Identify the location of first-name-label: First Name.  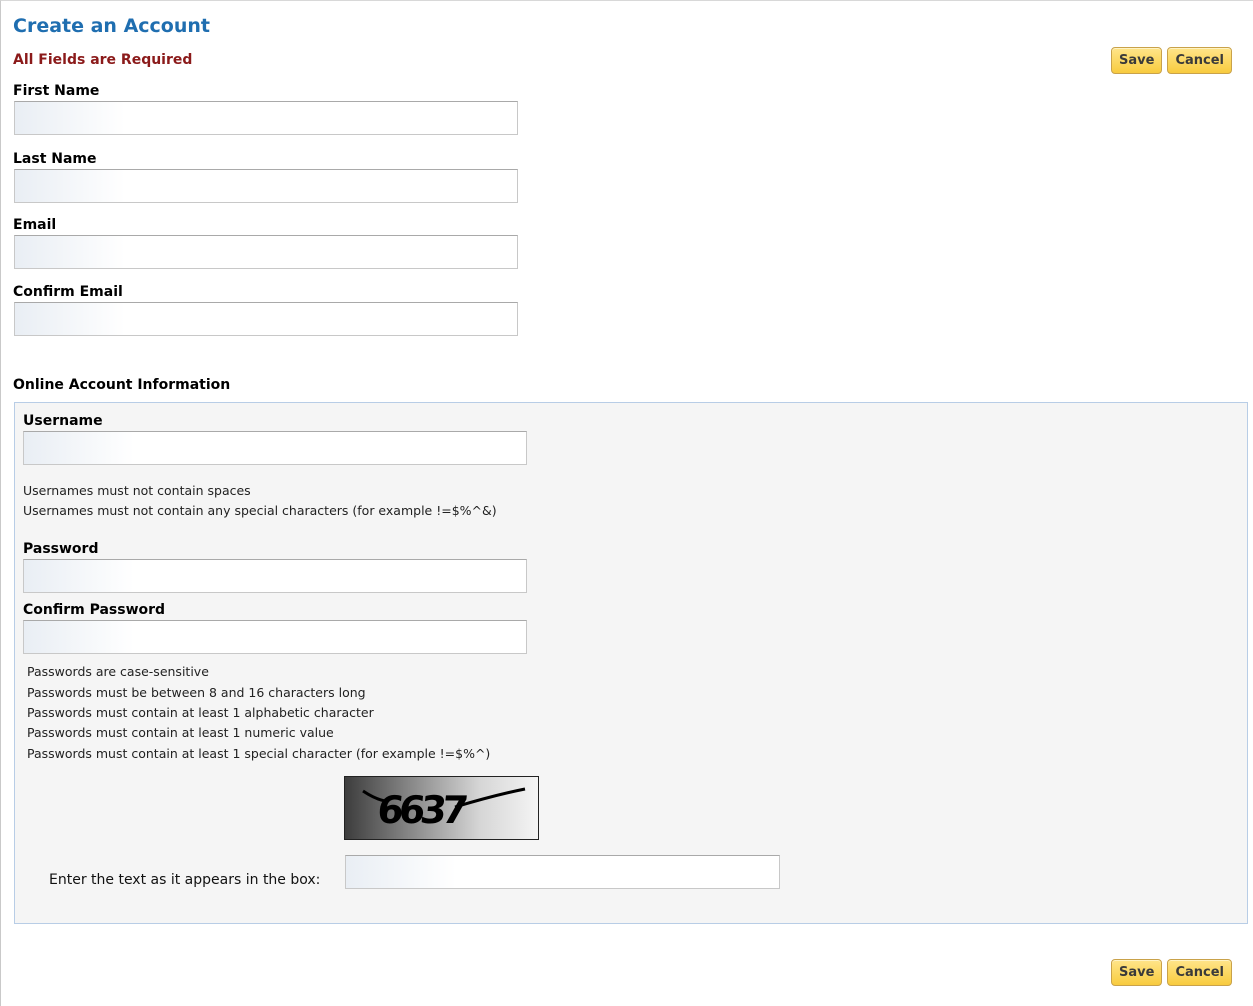
(56, 91).